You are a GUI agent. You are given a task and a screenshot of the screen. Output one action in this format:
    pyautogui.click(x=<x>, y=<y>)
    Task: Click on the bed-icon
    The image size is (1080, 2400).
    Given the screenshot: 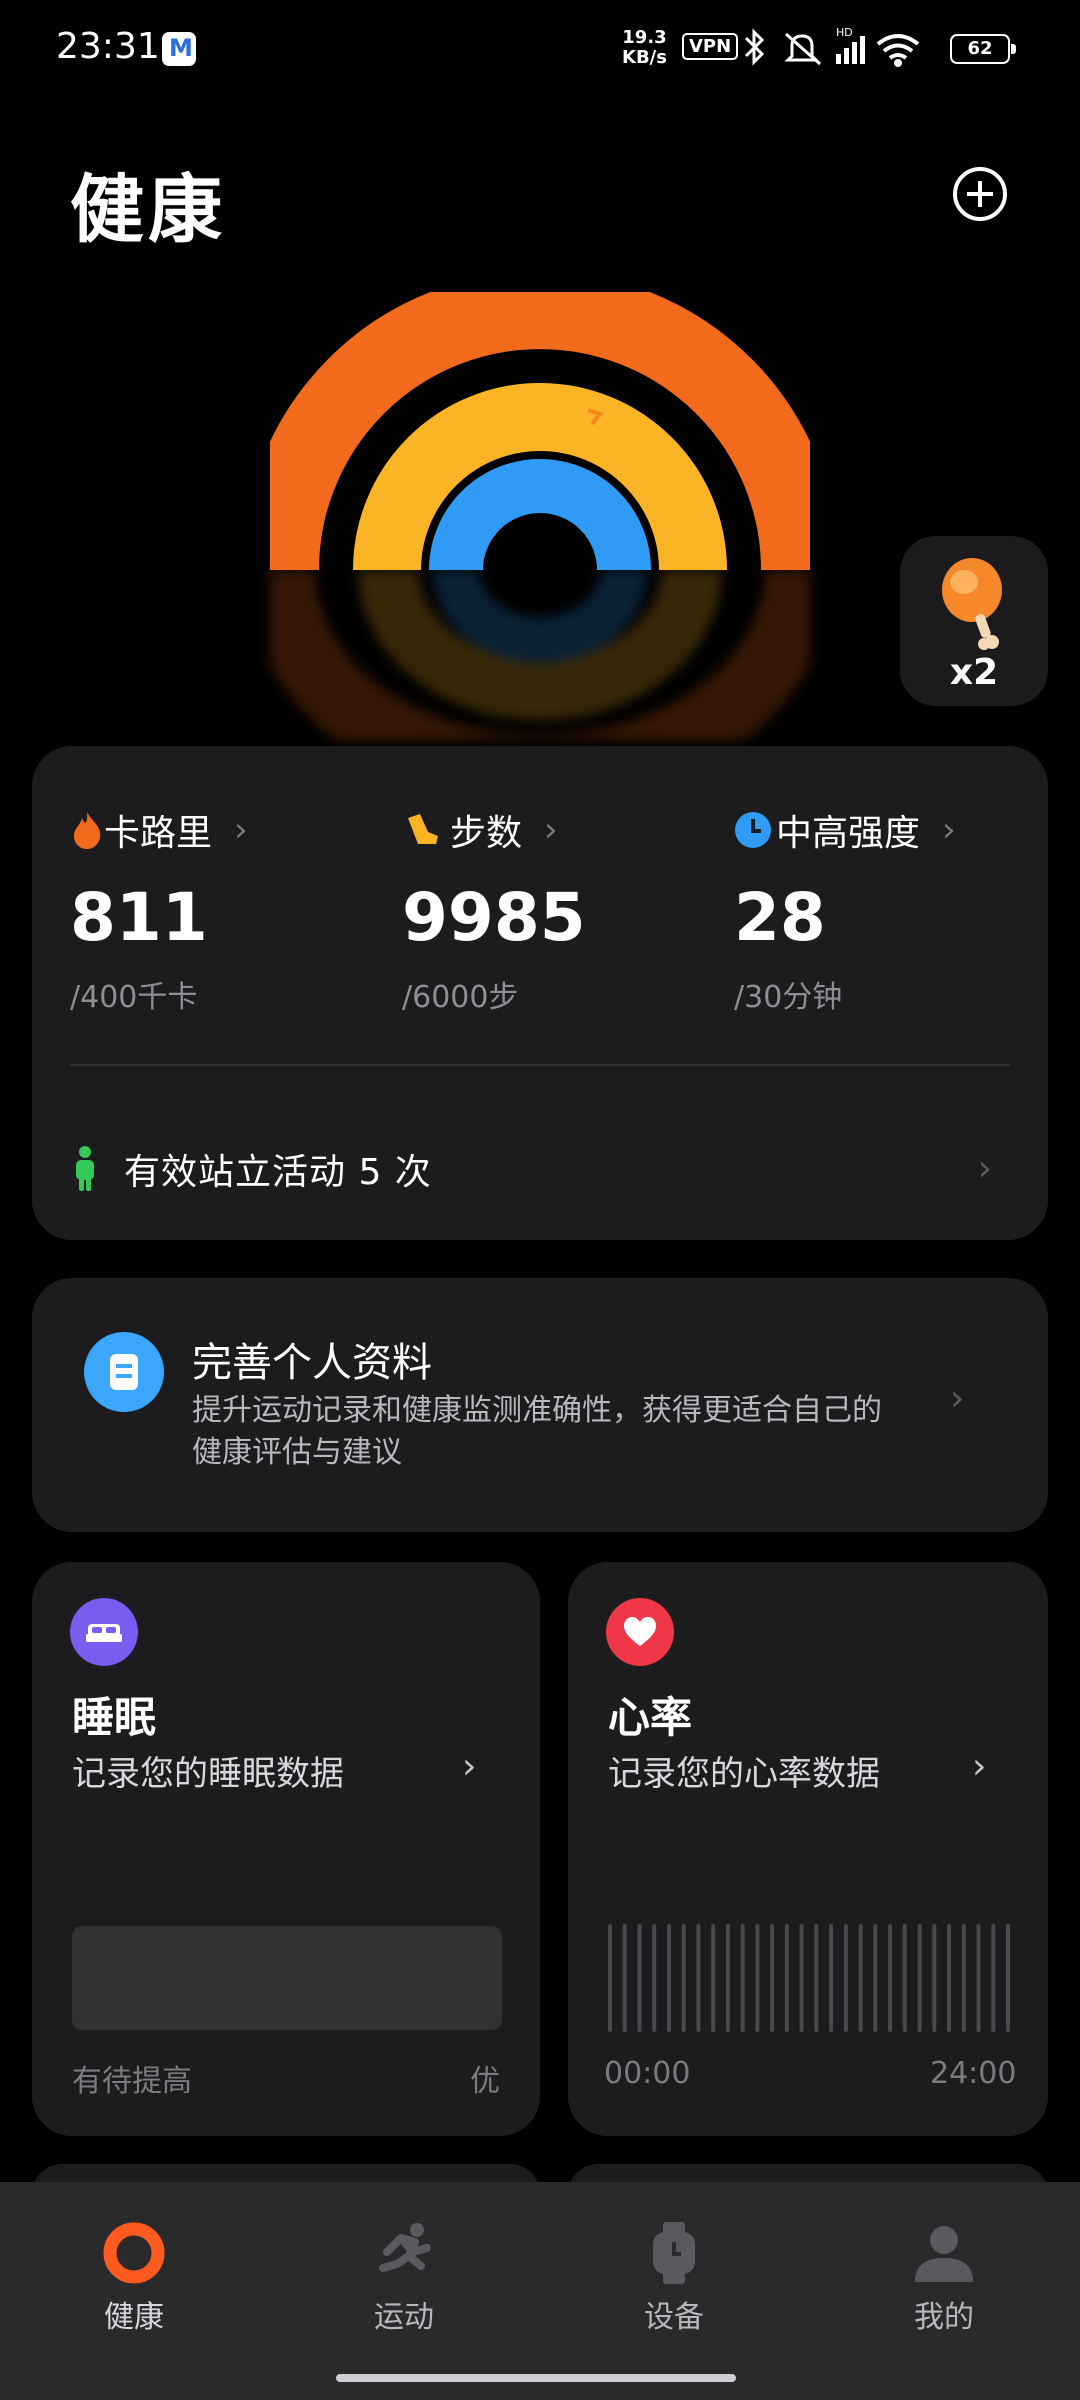 What is the action you would take?
    pyautogui.click(x=104, y=1632)
    